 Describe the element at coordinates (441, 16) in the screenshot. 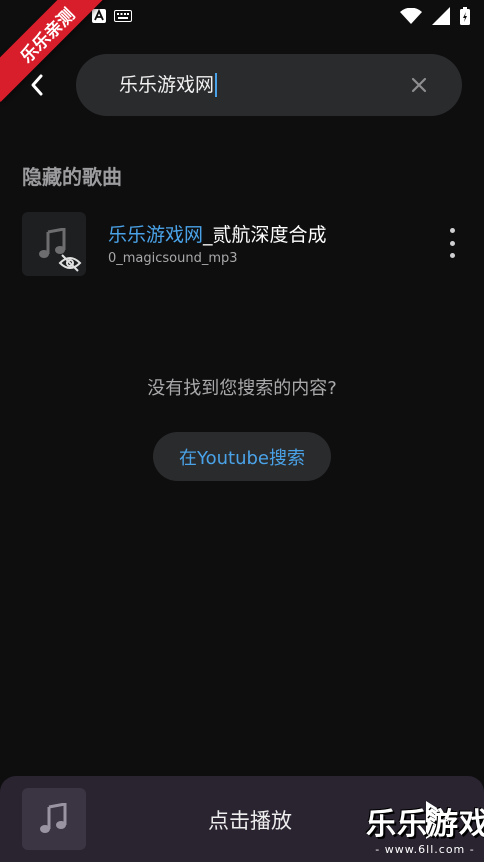

I see `signal-icon` at that location.